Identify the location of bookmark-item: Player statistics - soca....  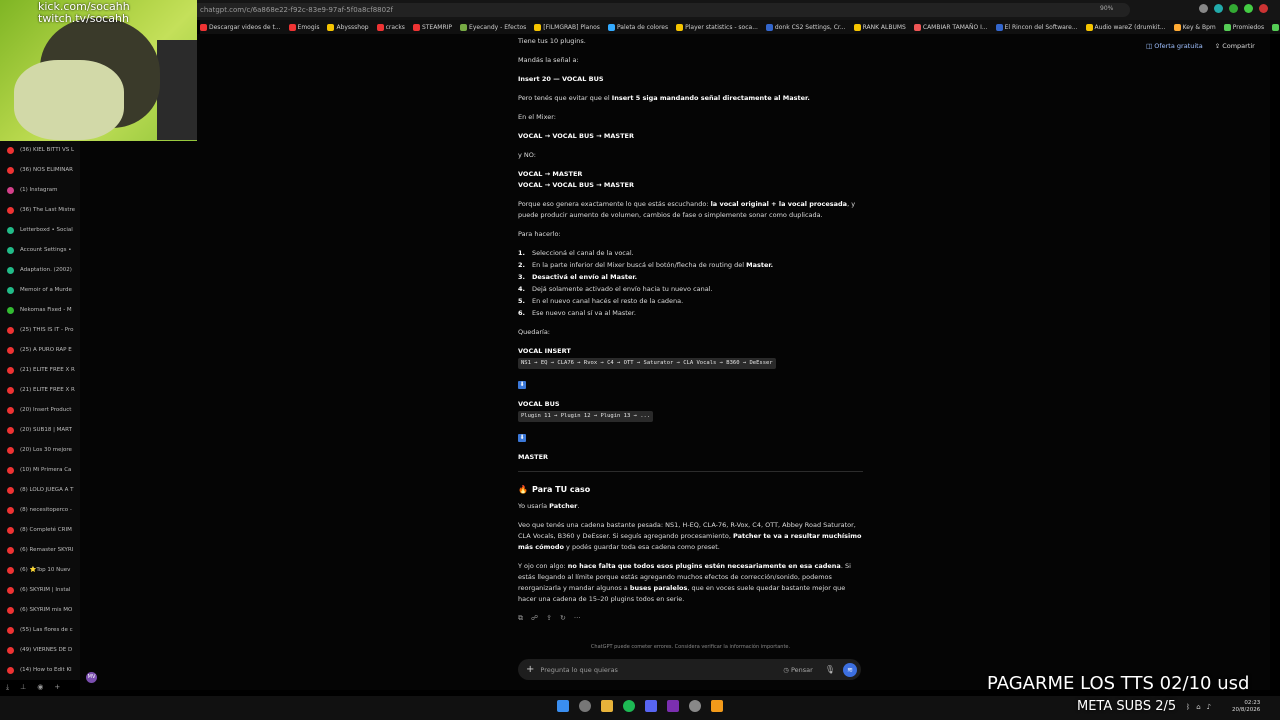
(717, 27).